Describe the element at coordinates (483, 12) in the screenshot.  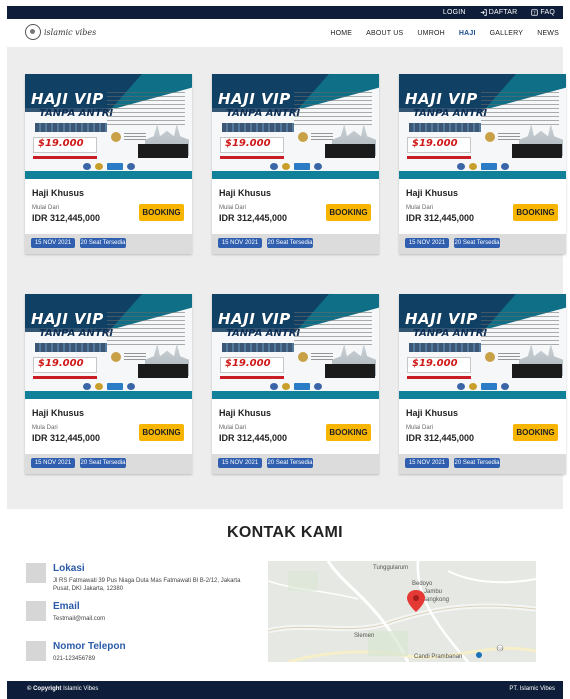
I see `sign-in-icon` at that location.